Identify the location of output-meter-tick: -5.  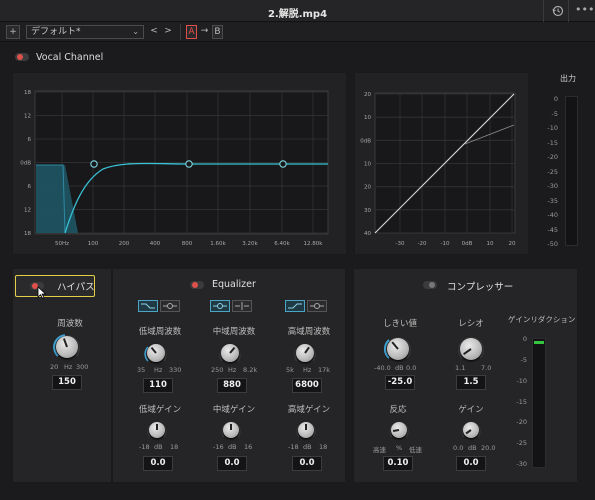
(554, 113).